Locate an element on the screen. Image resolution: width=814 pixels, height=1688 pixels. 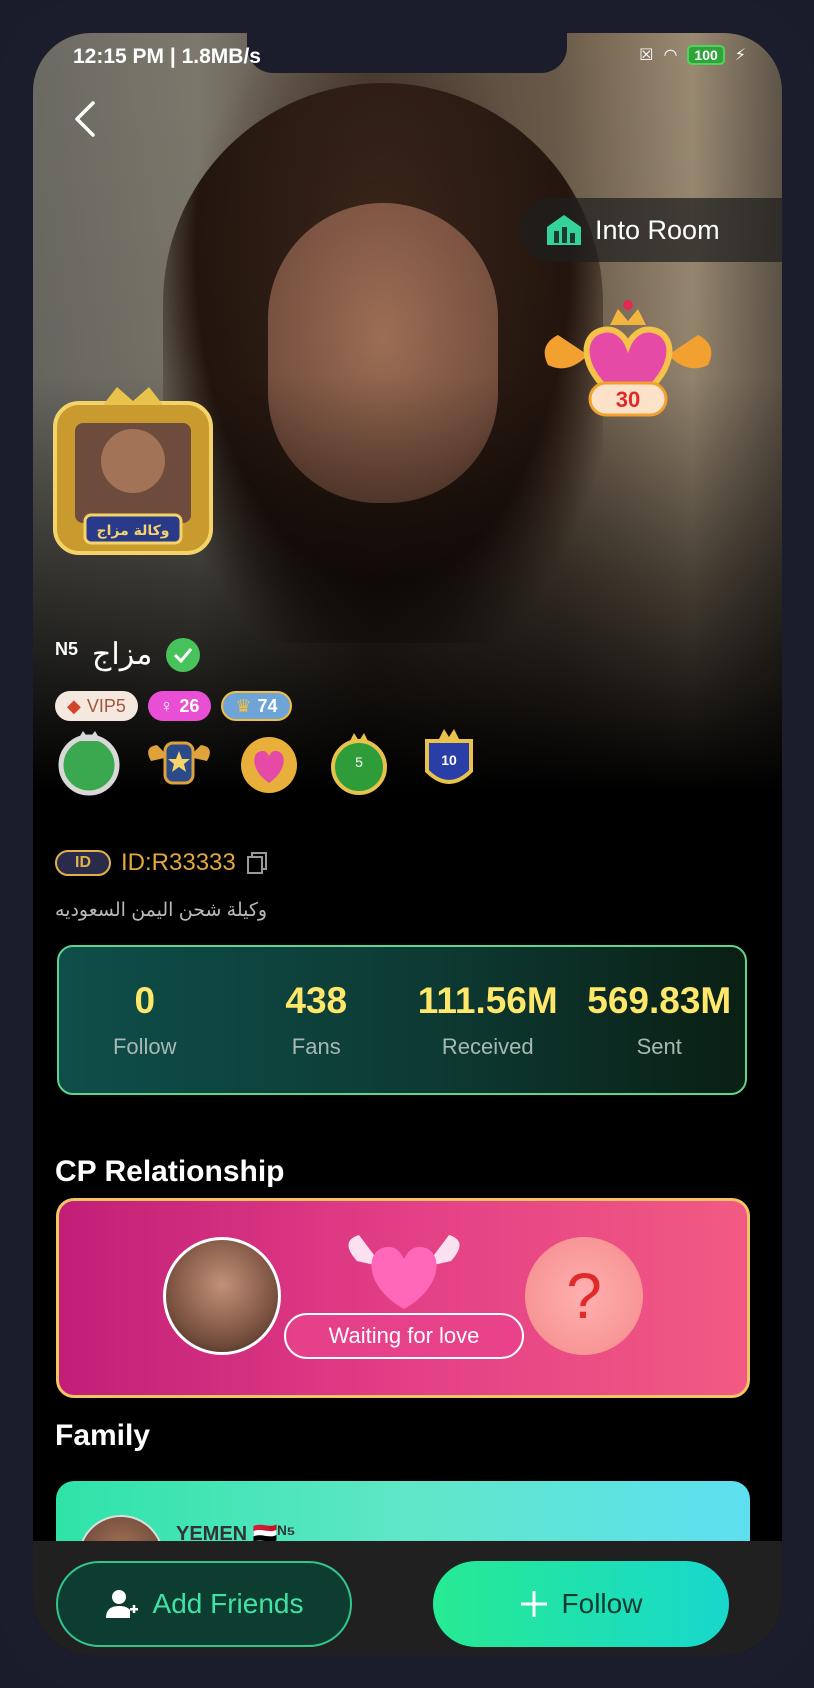
winged-heart-icon is located at coordinates (404, 1272).